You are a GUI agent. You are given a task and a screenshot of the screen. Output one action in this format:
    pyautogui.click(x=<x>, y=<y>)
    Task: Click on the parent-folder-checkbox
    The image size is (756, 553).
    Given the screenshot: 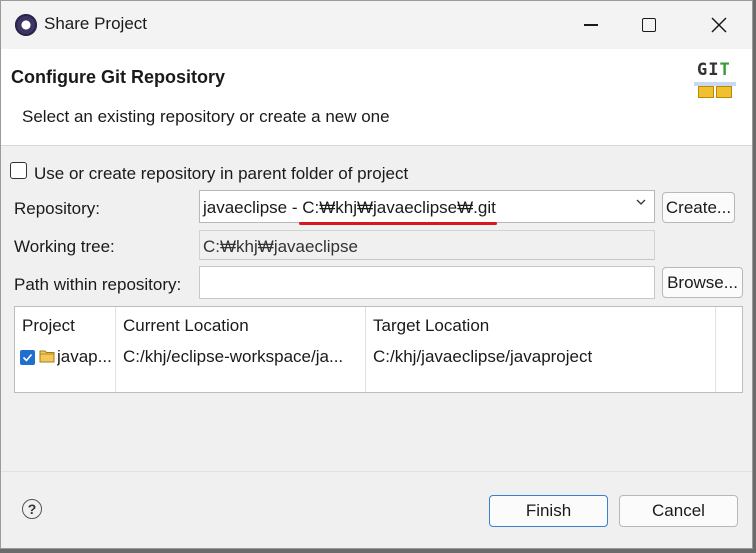 What is the action you would take?
    pyautogui.click(x=18, y=170)
    